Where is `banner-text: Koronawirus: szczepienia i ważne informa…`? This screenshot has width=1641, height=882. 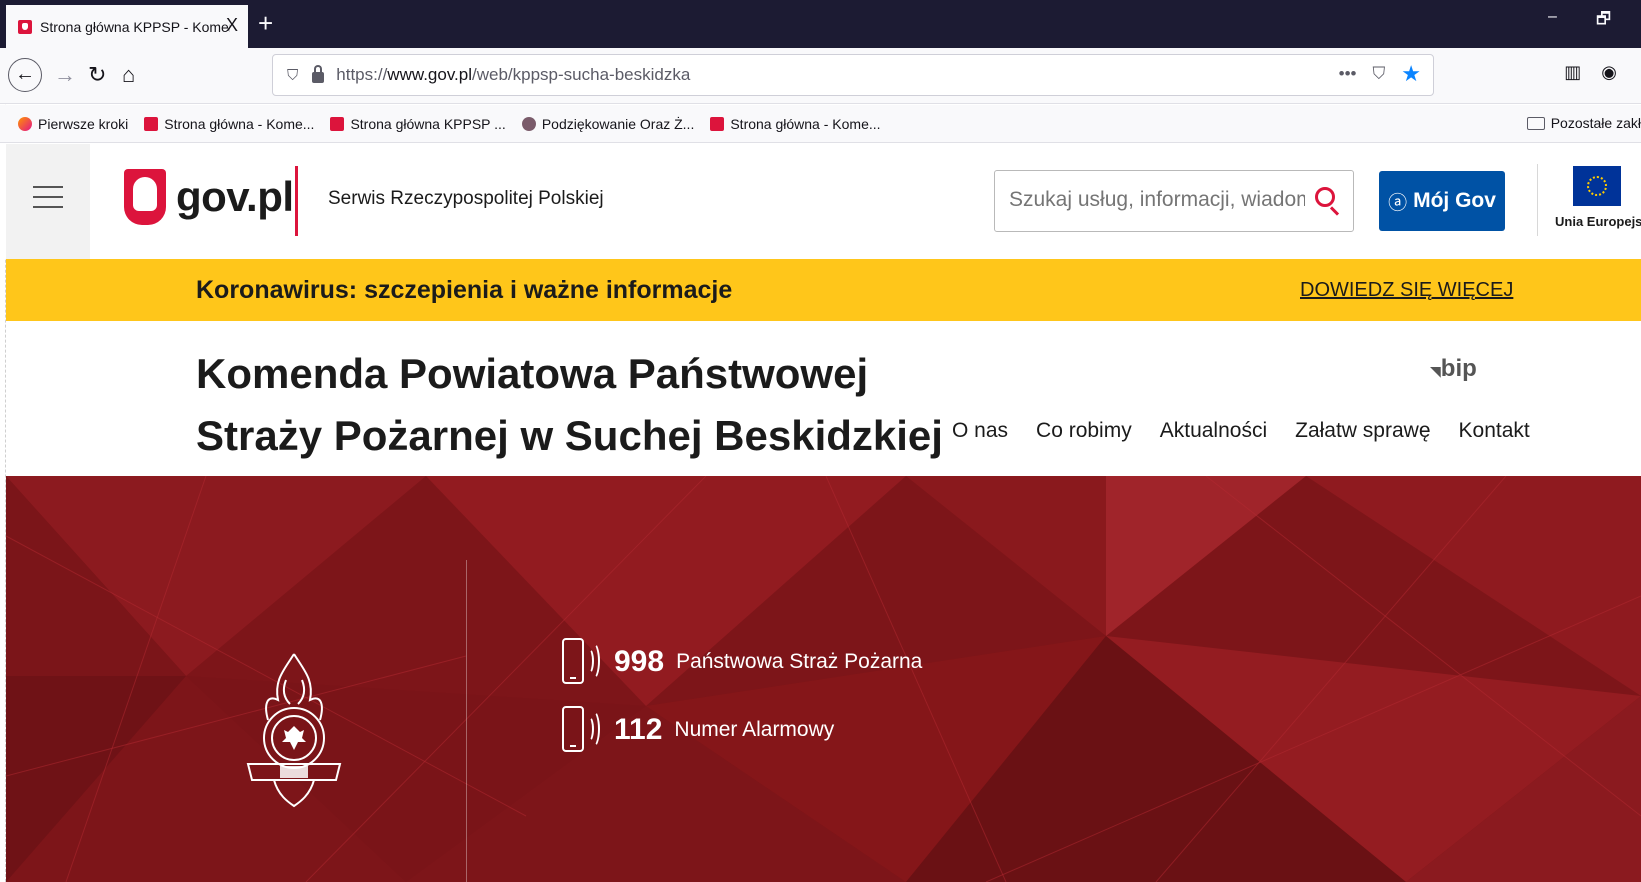
banner-text: Koronawirus: szczepienia i ważne informa… is located at coordinates (464, 290).